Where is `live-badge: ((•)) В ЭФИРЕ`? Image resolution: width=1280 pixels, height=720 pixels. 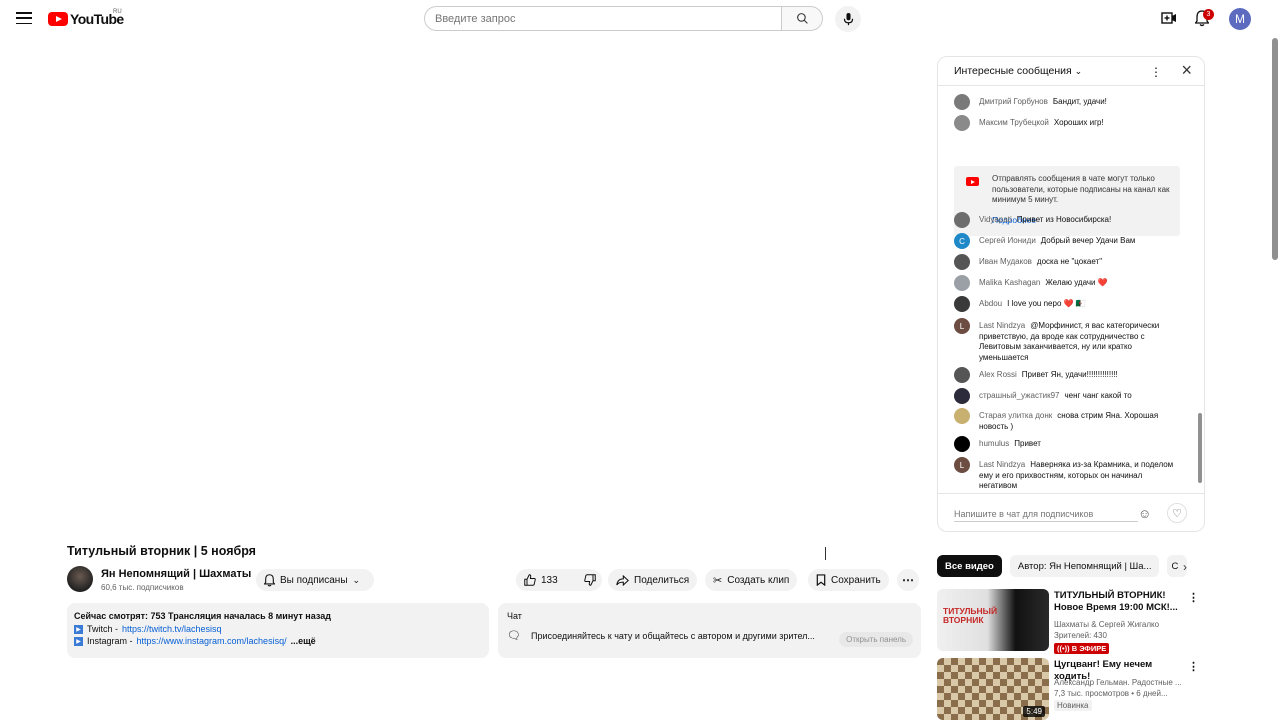 live-badge: ((•)) В ЭФИРЕ is located at coordinates (1082, 648).